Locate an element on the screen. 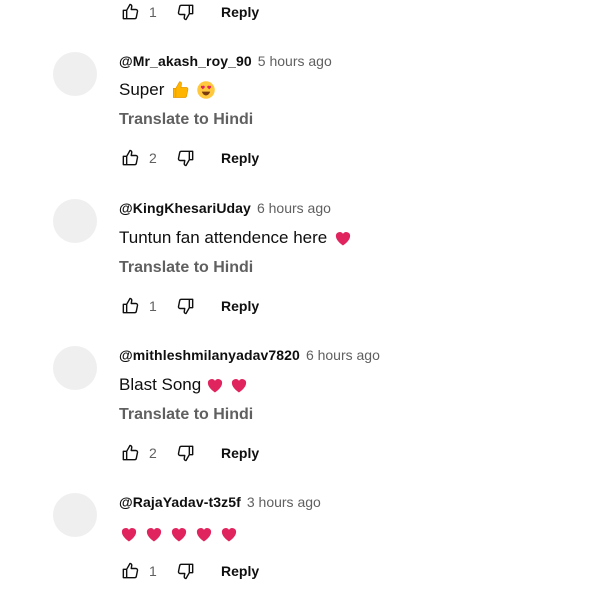  comment-header: @Mr_akash_roy_90 5 hours ago is located at coordinates (225, 61).